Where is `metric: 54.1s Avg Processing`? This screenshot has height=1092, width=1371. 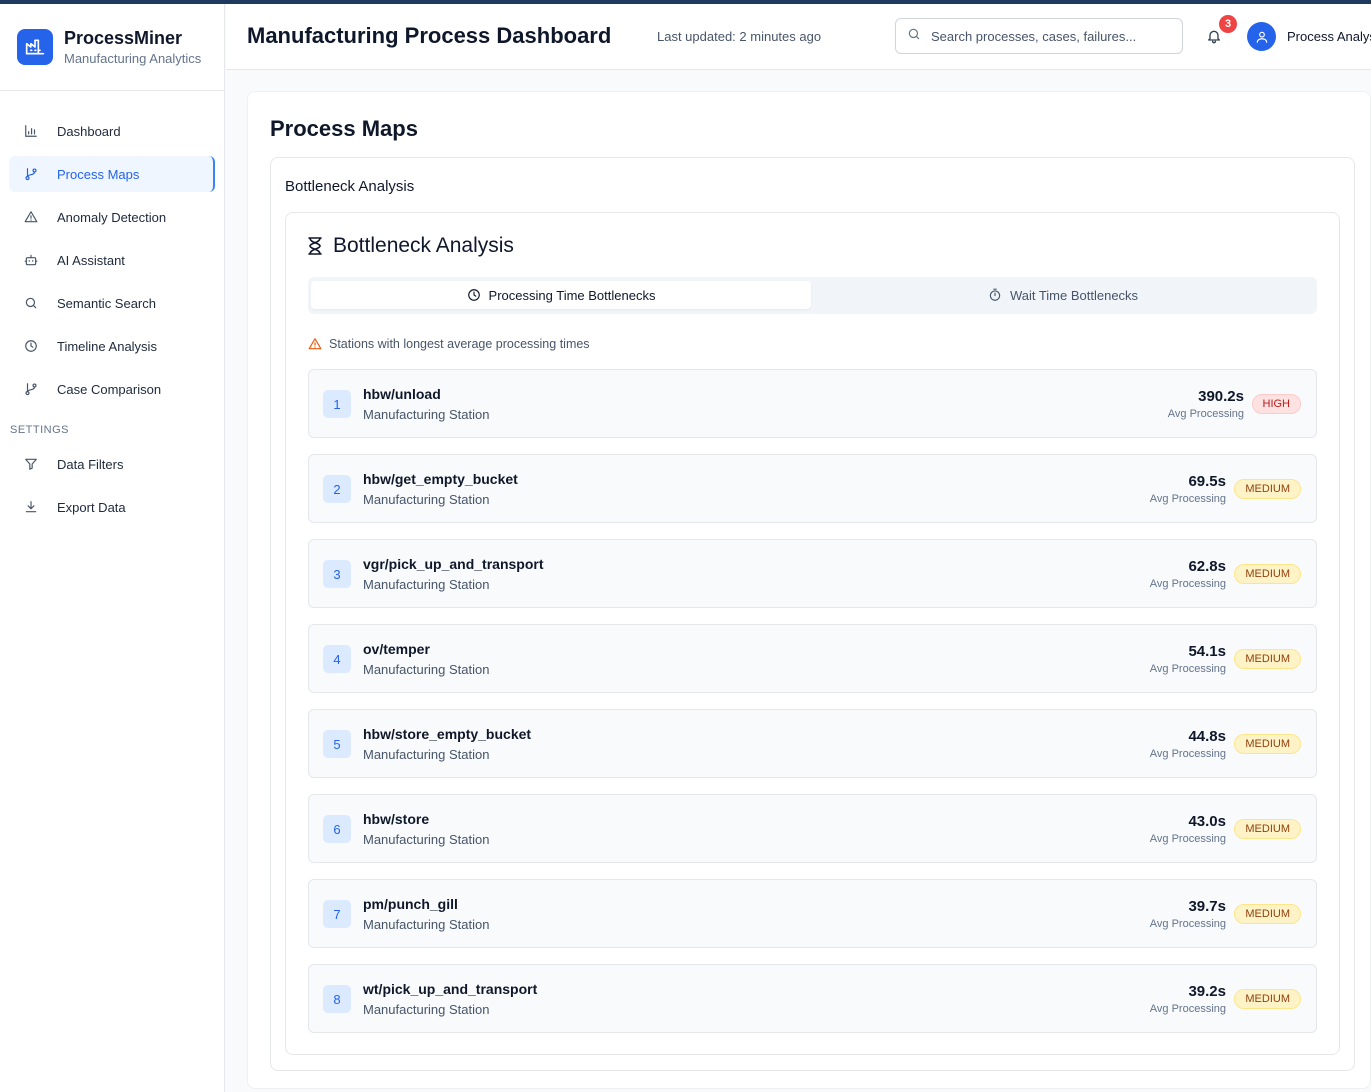 metric: 54.1s Avg Processing is located at coordinates (1188, 659).